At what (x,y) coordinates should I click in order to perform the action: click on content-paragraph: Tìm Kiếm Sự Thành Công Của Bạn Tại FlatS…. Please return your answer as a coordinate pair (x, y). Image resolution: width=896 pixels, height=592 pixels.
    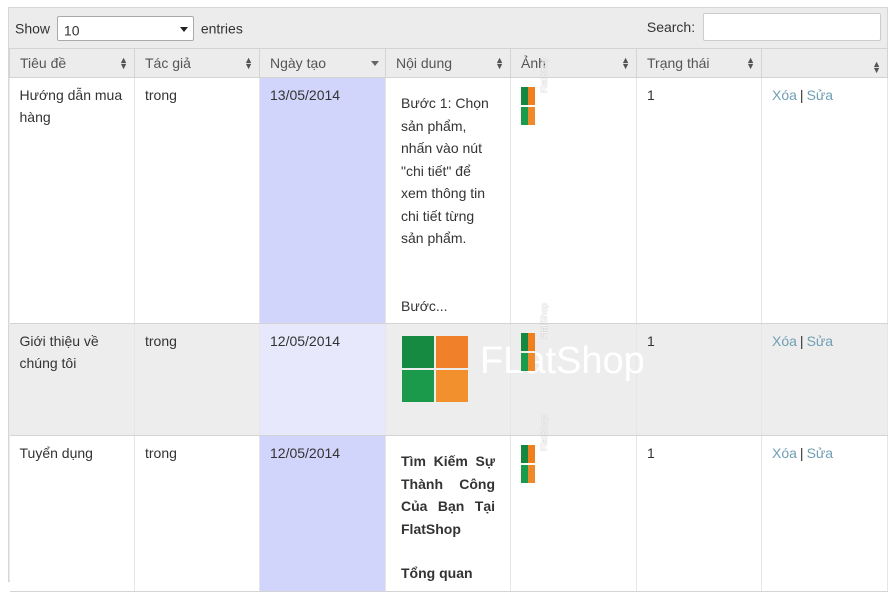
    Looking at the image, I should click on (448, 495).